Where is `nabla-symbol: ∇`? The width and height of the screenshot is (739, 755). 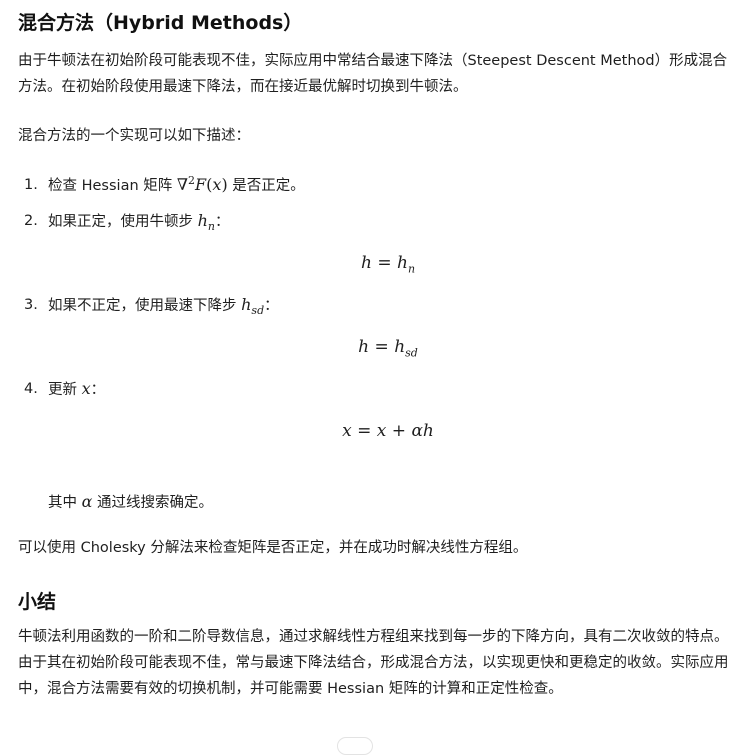
nabla-symbol: ∇ is located at coordinates (182, 184).